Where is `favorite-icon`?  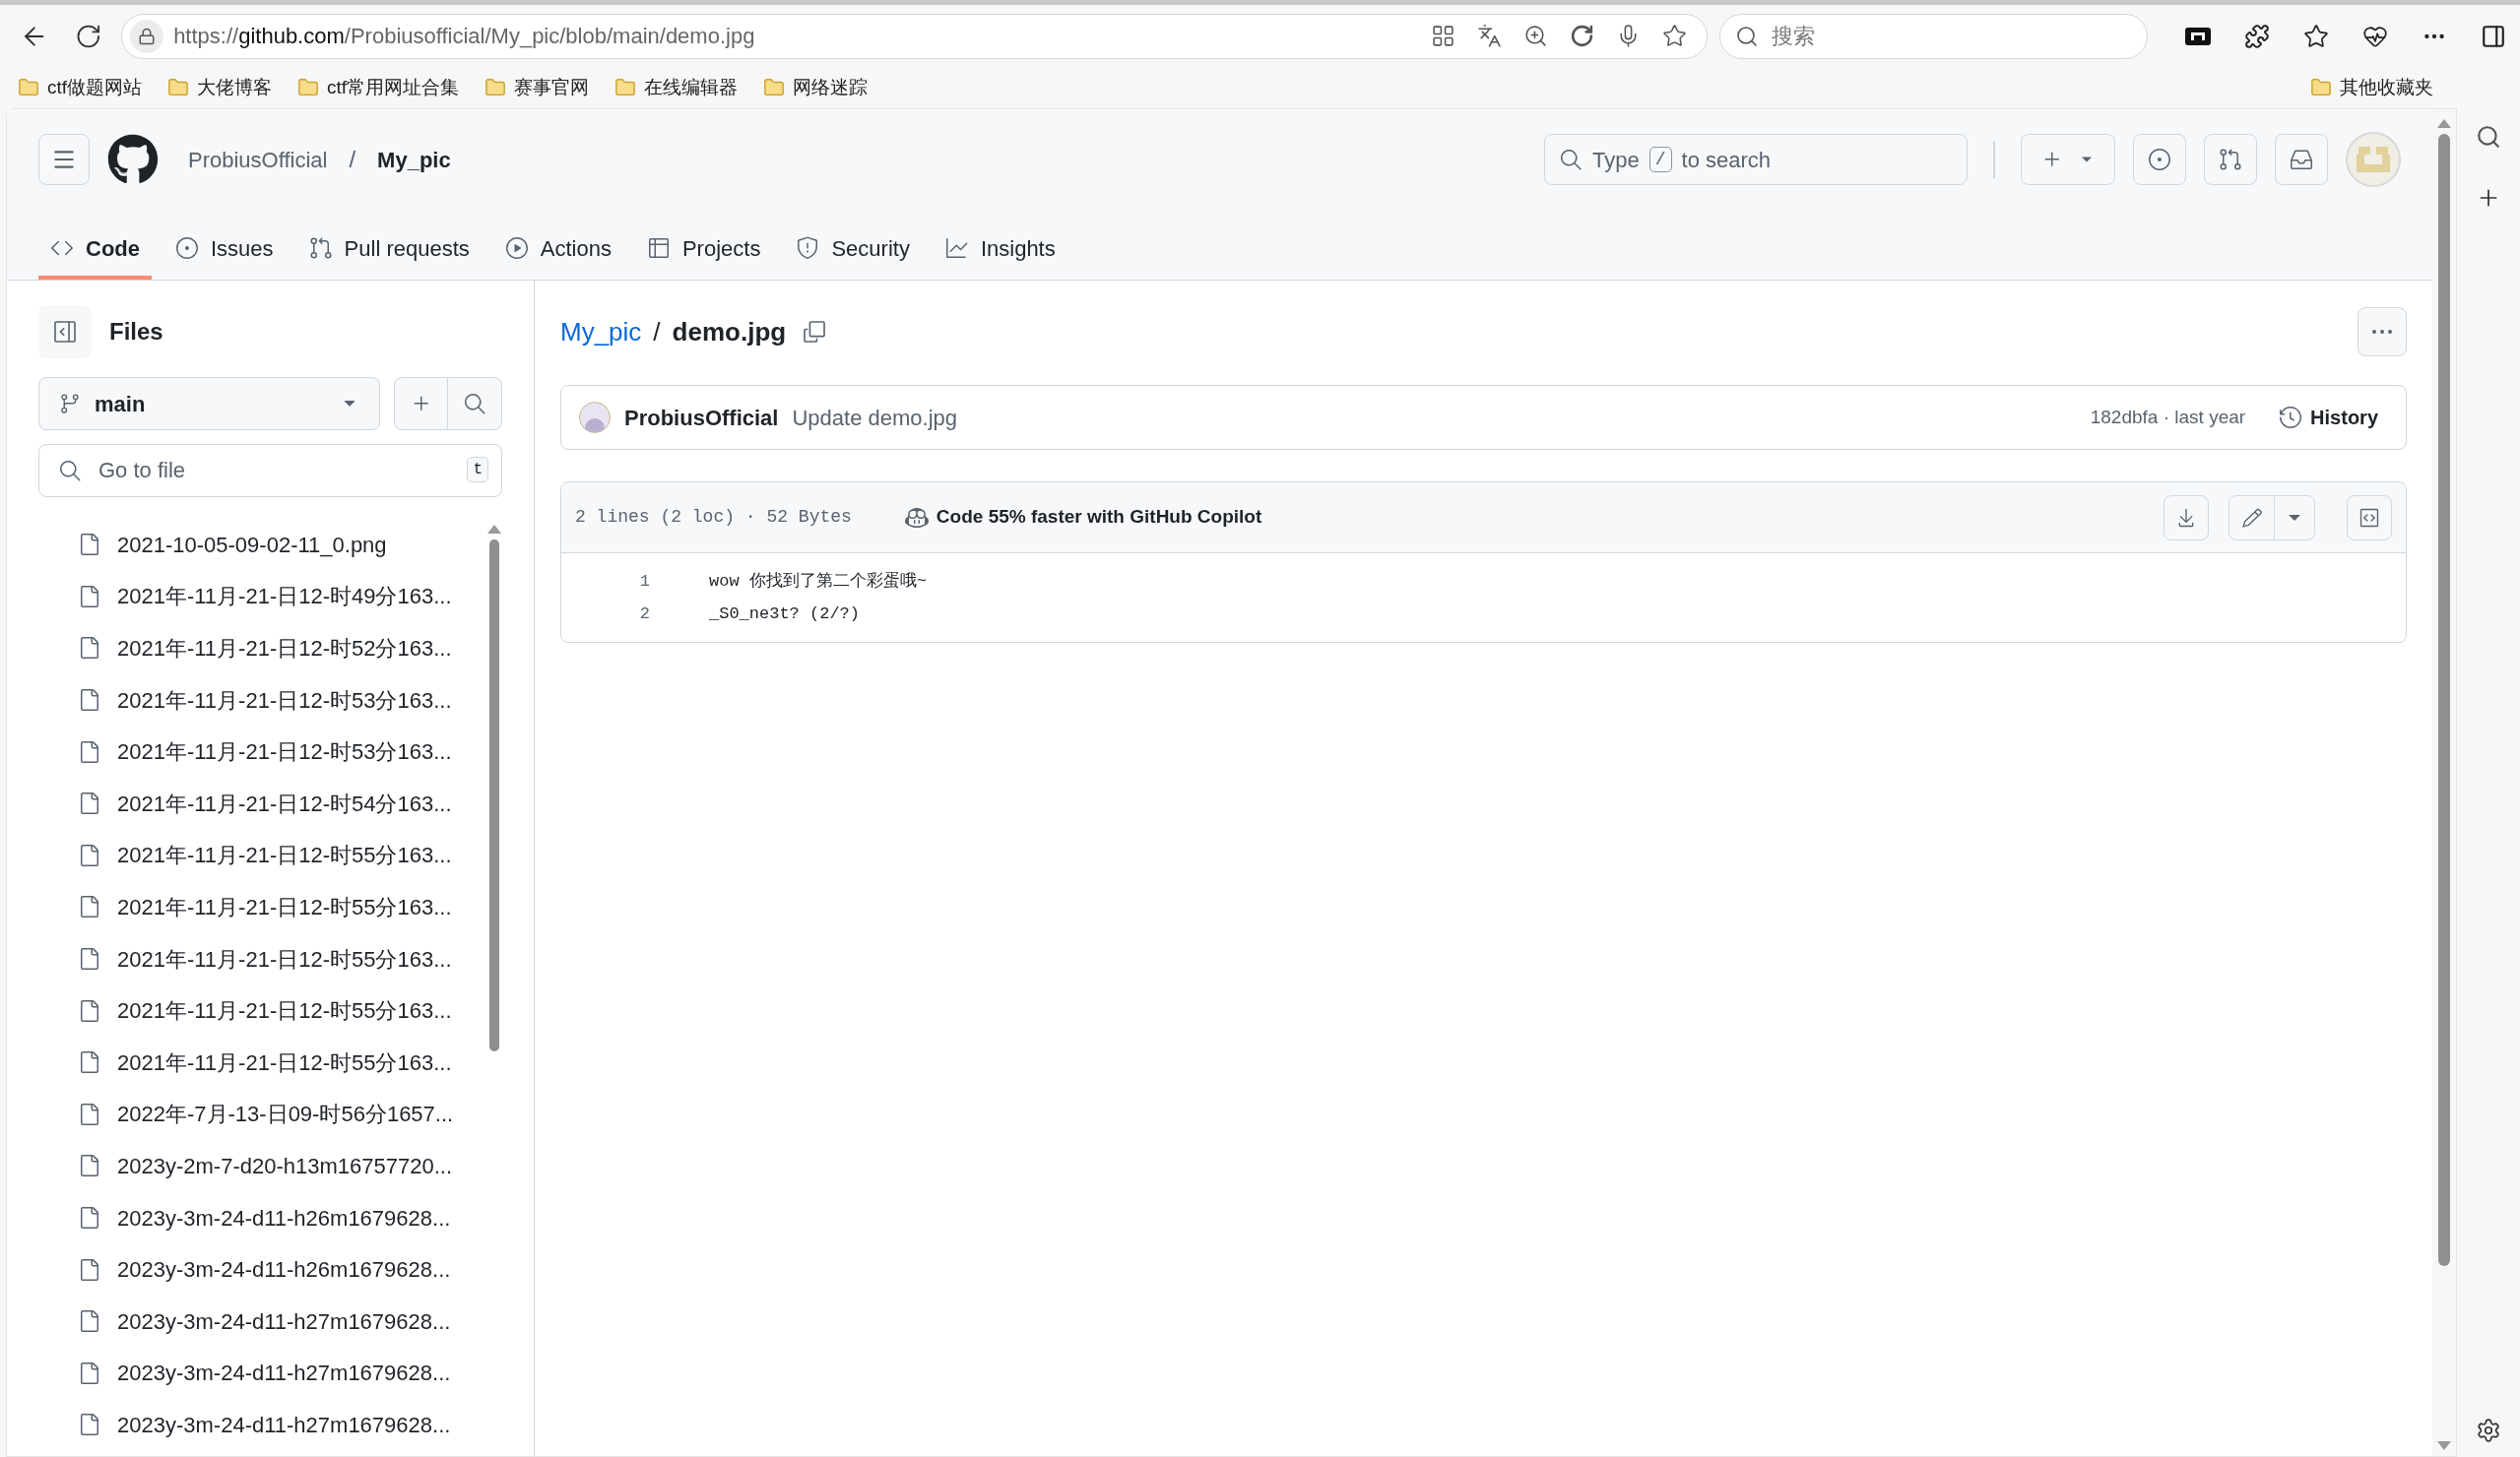
favorite-icon is located at coordinates (1674, 36).